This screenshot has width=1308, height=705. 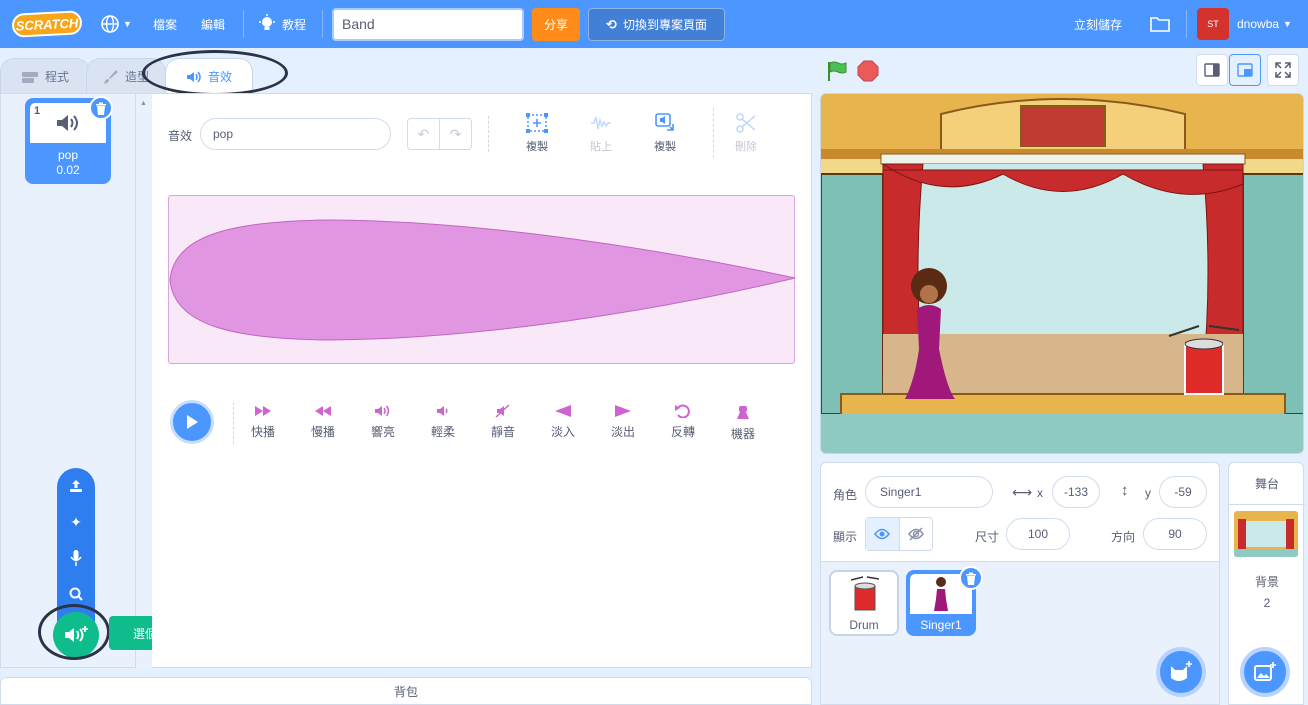 I want to click on effect-fade-in-label: 淡入, so click(x=562, y=432).